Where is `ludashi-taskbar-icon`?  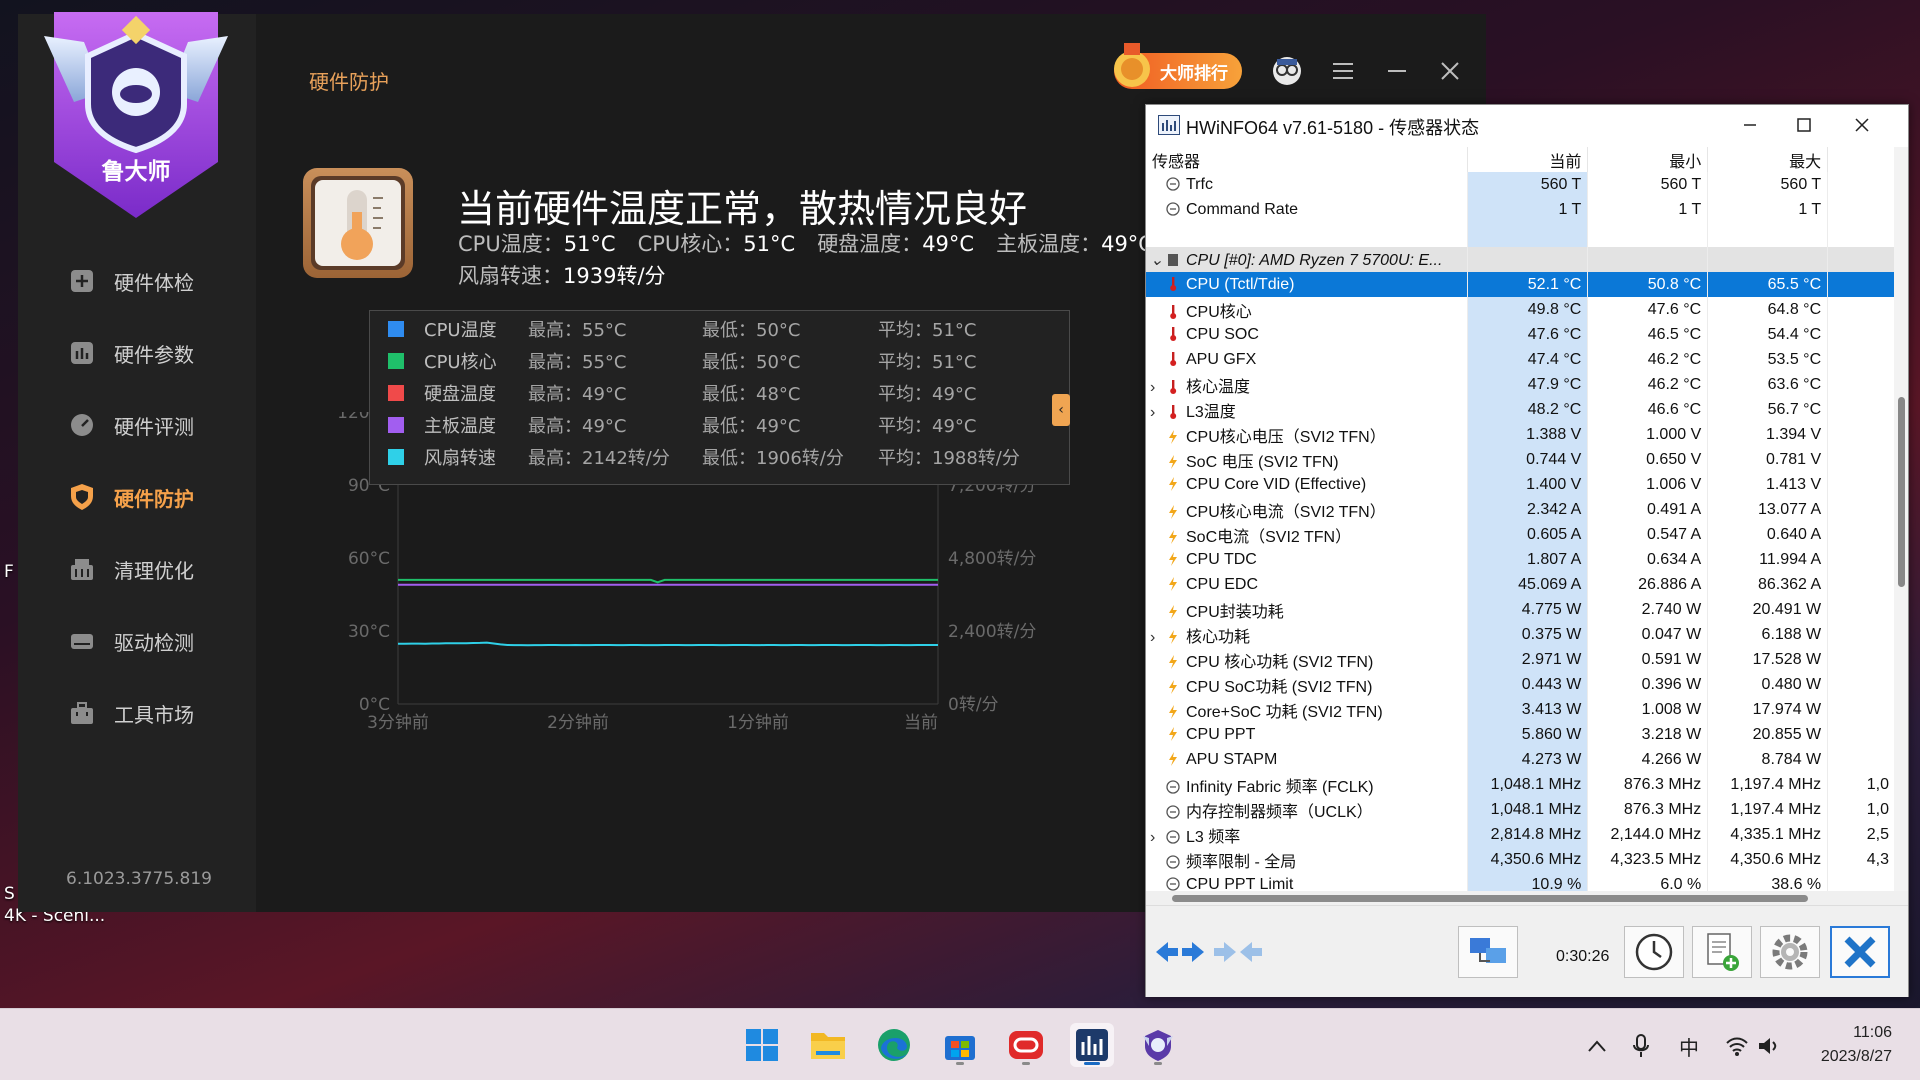
ludashi-taskbar-icon is located at coordinates (1158, 1045).